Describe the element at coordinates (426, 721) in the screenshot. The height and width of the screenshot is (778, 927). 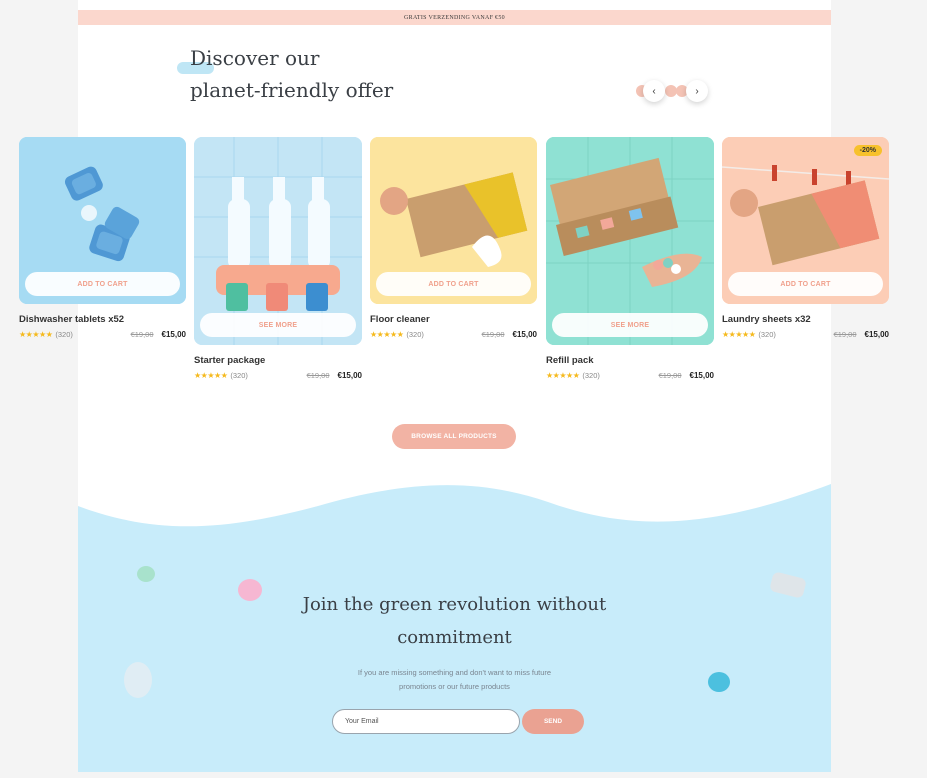
I see `email-input: Your Email` at that location.